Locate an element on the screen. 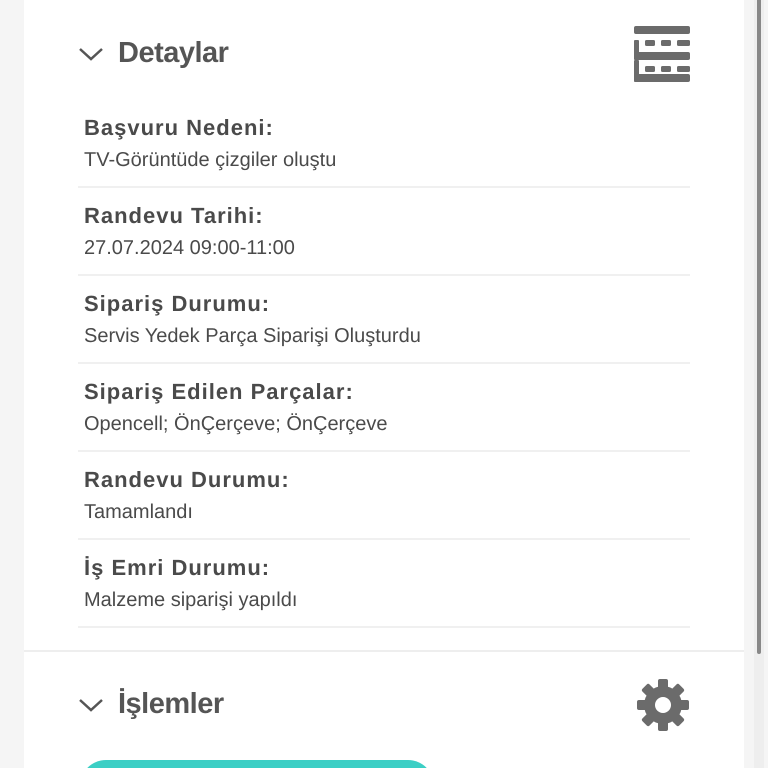  section-title: Detaylar is located at coordinates (173, 54).